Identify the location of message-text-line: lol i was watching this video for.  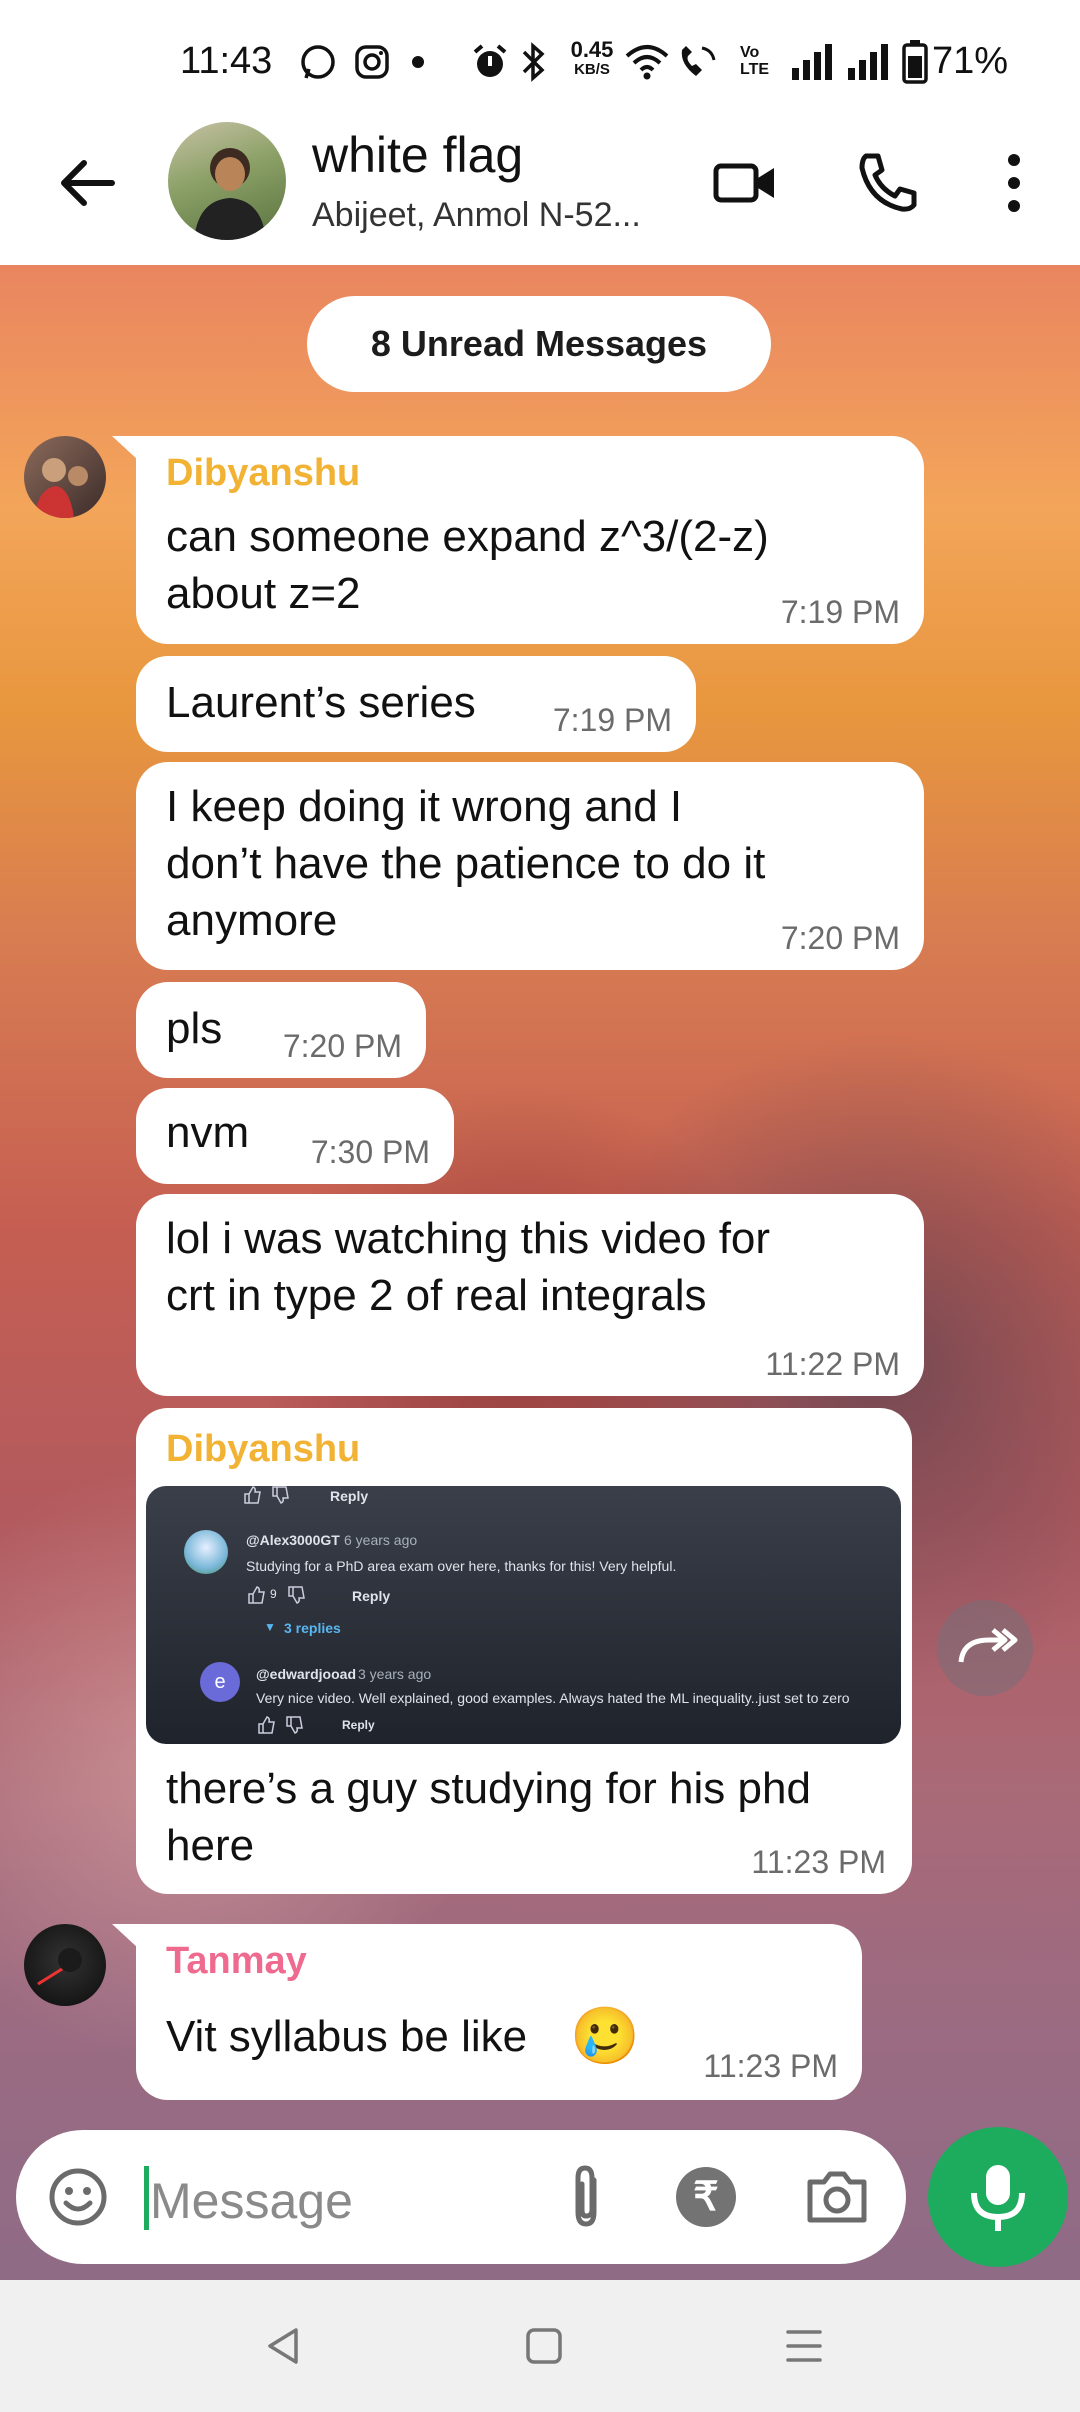
(468, 1238).